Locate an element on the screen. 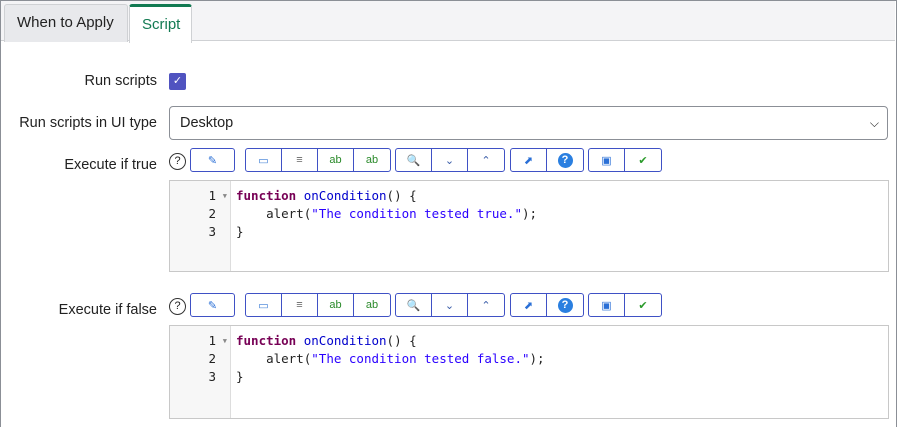  run-scripts-label: Run scripts is located at coordinates (120, 81).